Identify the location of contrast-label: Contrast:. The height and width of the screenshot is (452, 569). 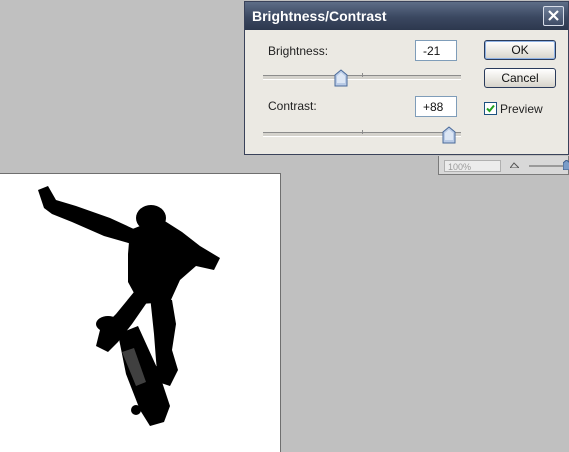
(292, 106).